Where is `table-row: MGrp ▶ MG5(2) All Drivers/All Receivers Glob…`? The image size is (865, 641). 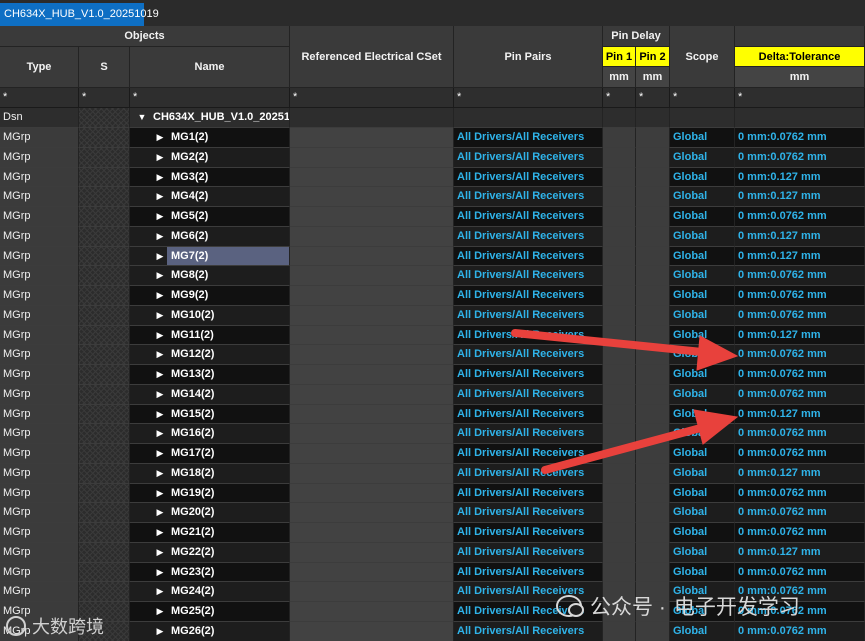 table-row: MGrp ▶ MG5(2) All Drivers/All Receivers Glob… is located at coordinates (432, 217).